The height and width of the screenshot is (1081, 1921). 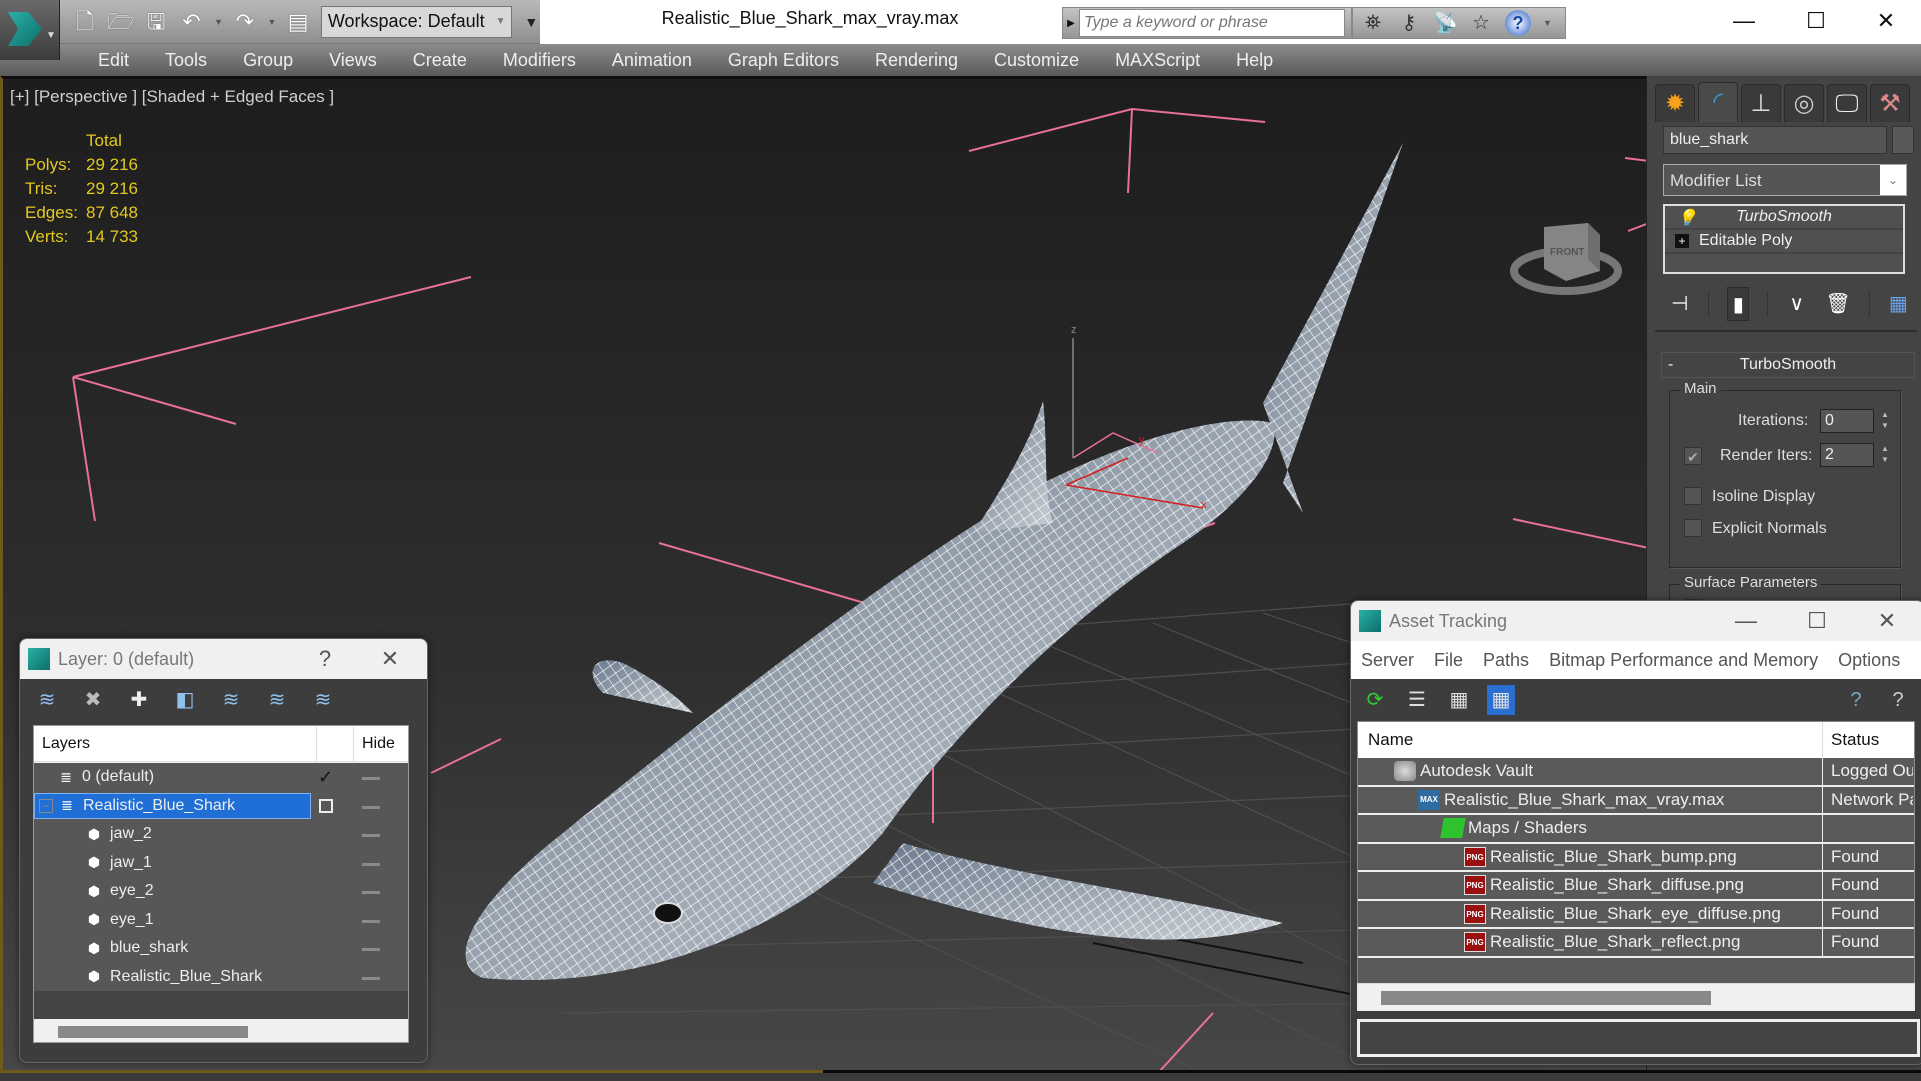 I want to click on configure-modifier-sets-icon: ▦, so click(x=1898, y=304).